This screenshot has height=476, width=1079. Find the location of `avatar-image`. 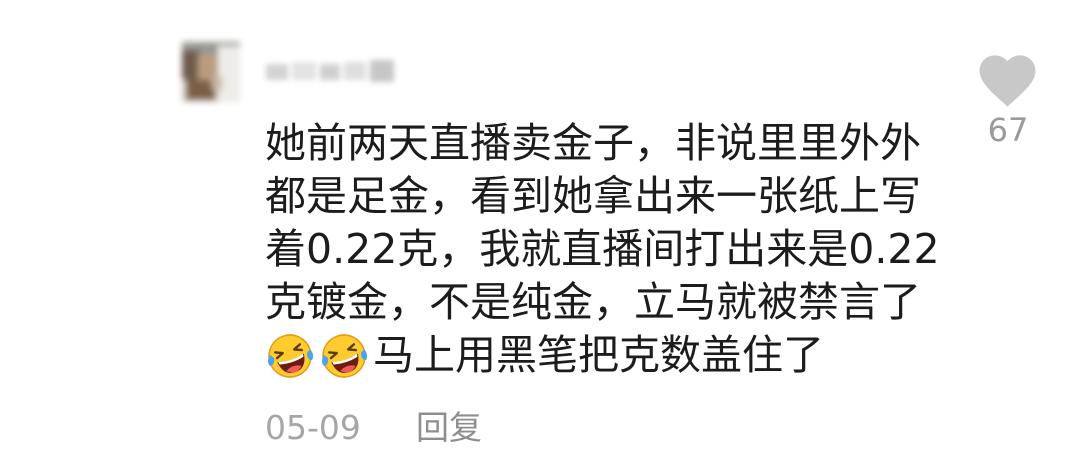

avatar-image is located at coordinates (211, 72).